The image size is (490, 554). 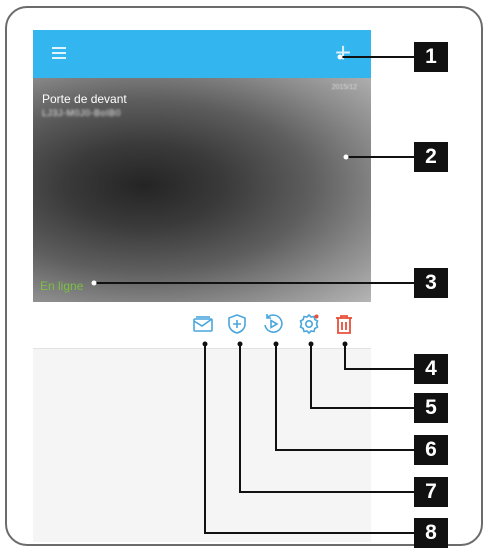 I want to click on menu-icon, so click(x=59, y=53).